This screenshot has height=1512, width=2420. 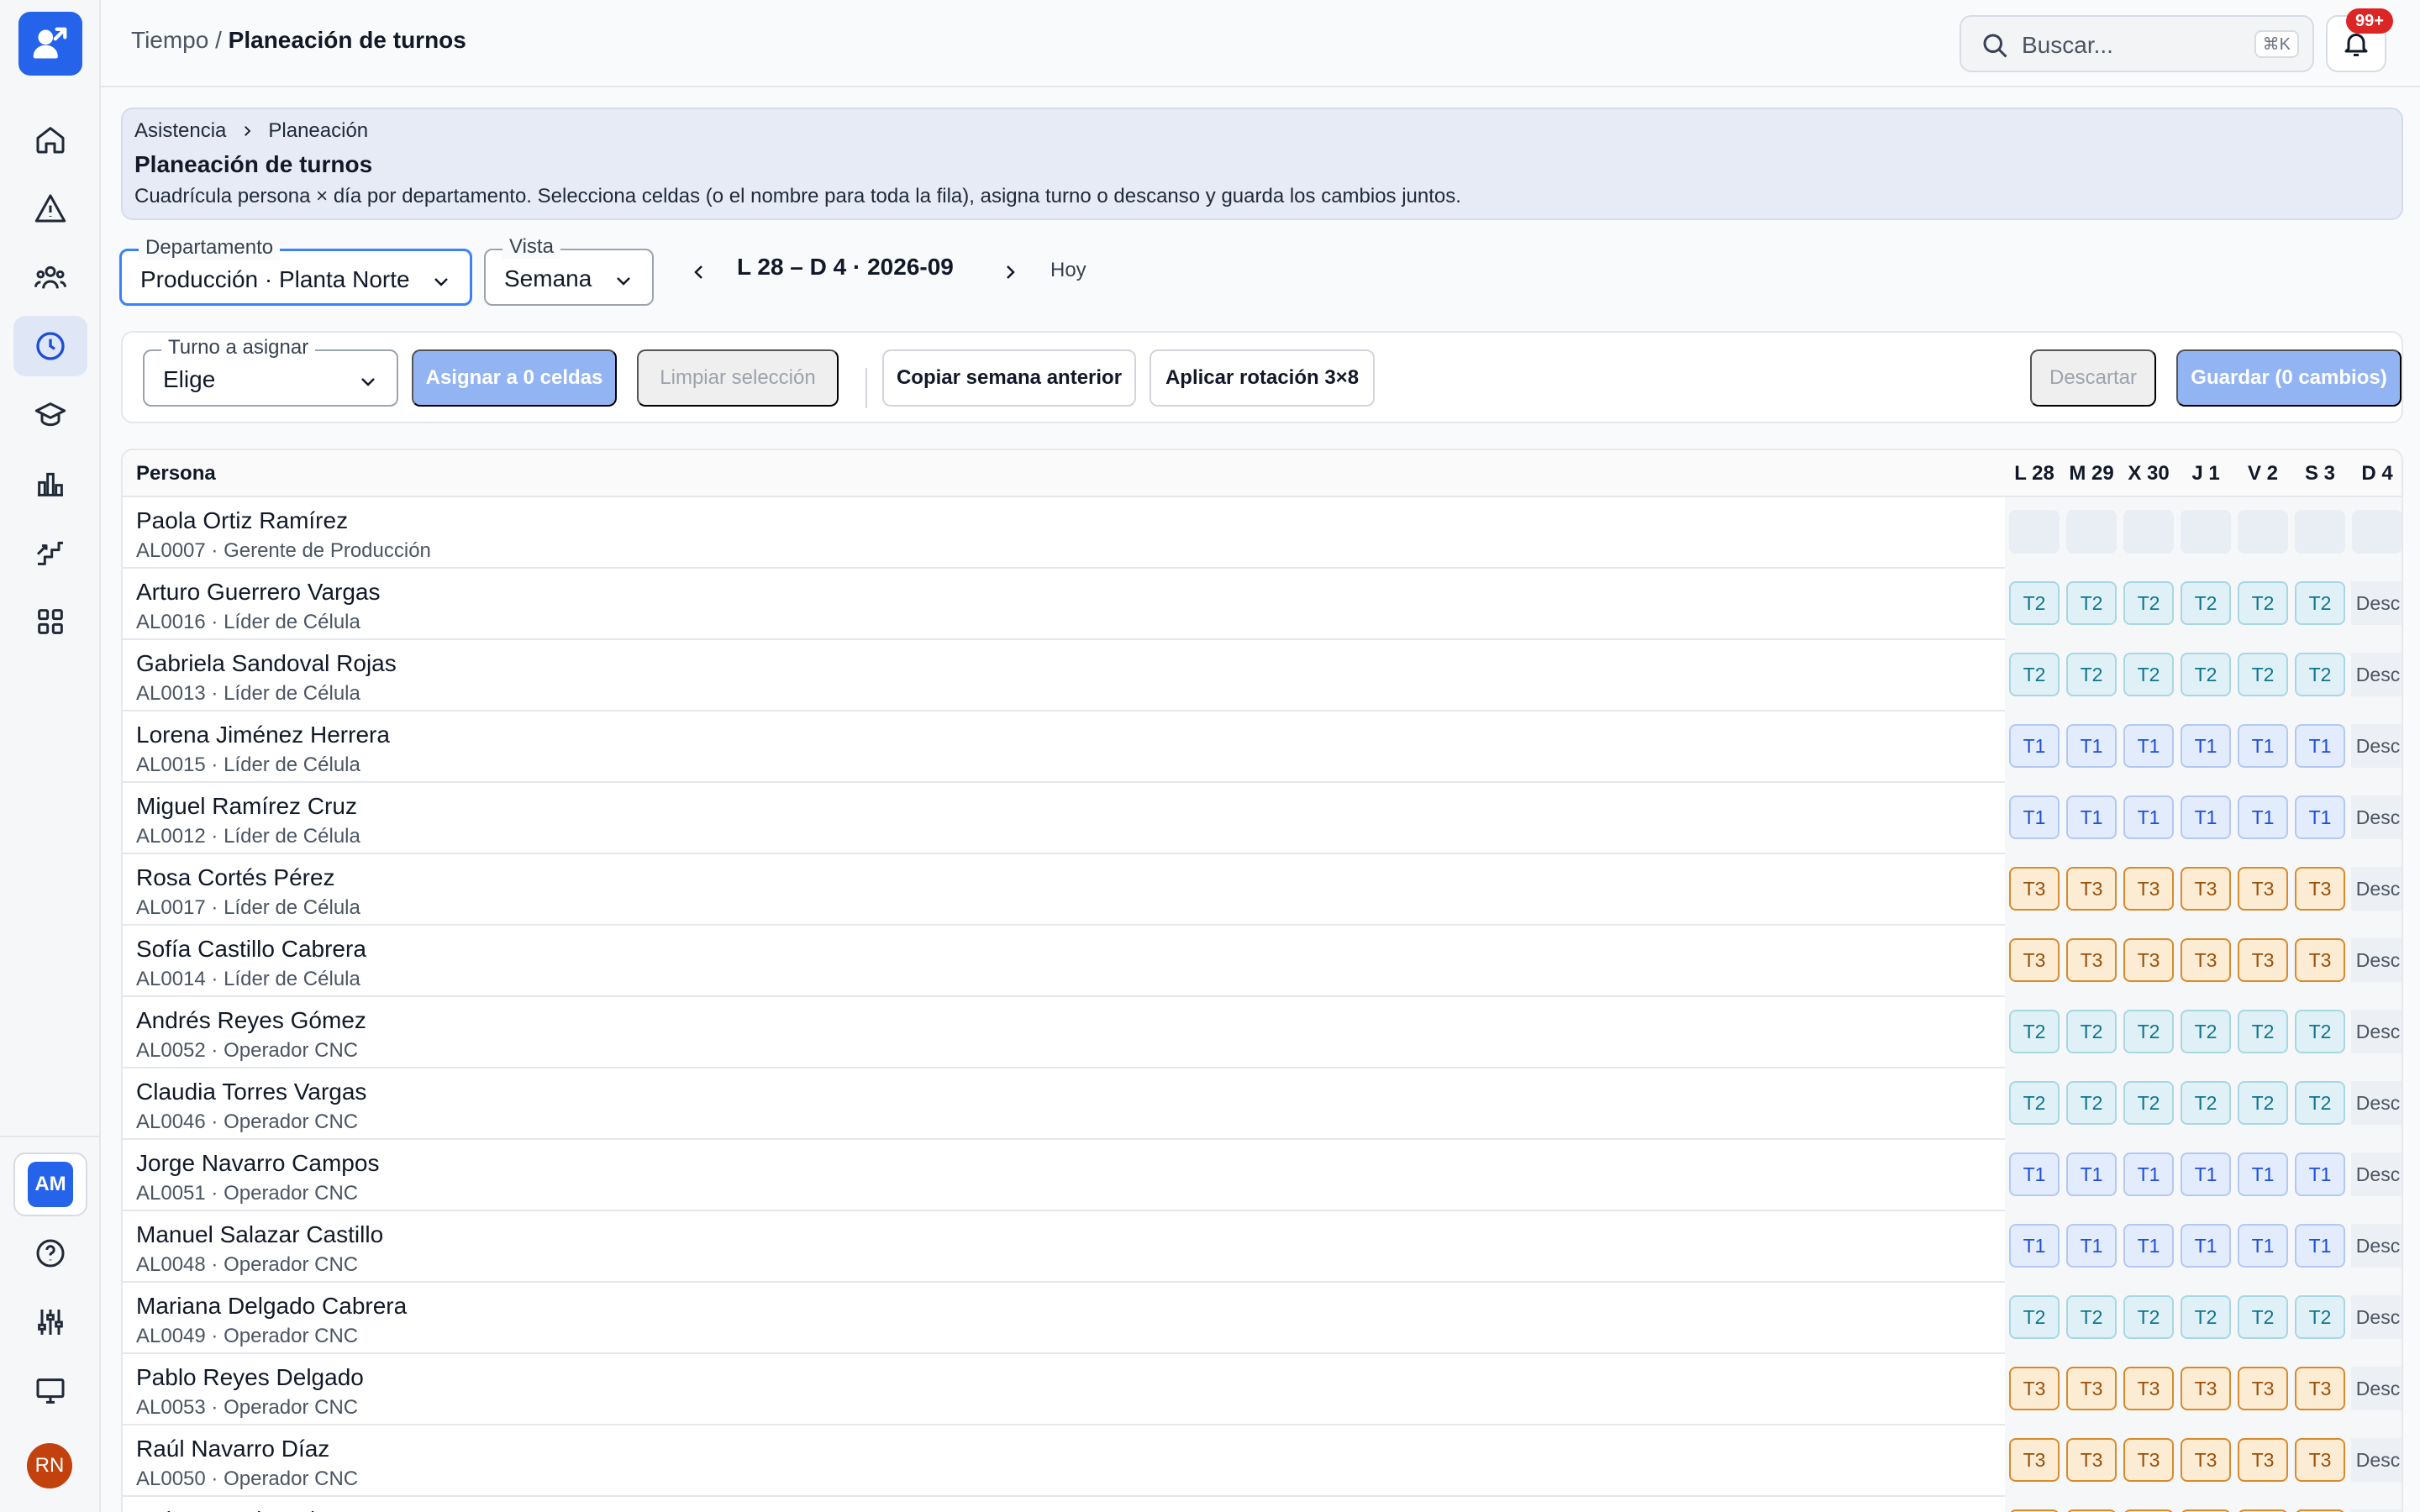 I want to click on person-name: Mariana Delgado Cabrera, so click(x=271, y=1306).